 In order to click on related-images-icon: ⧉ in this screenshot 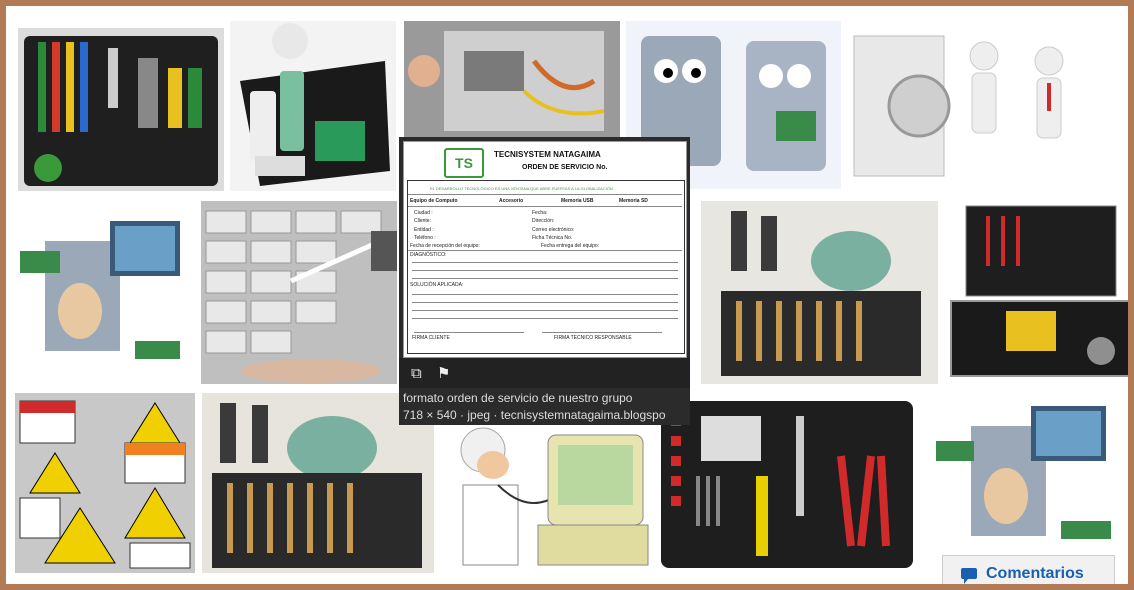, I will do `click(416, 373)`.